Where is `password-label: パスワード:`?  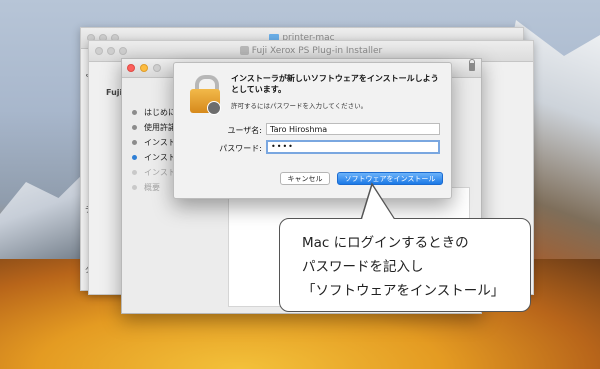
password-label: パスワード: is located at coordinates (240, 148).